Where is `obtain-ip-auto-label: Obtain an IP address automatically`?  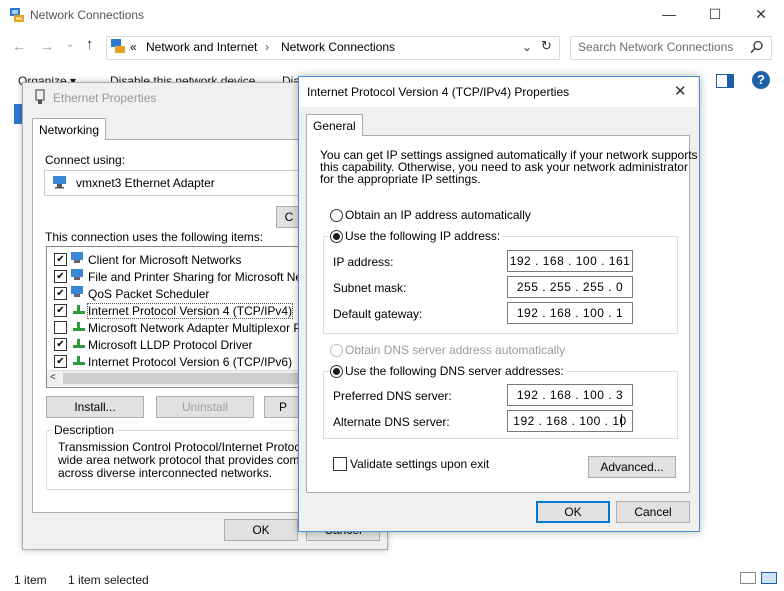 obtain-ip-auto-label: Obtain an IP address automatically is located at coordinates (438, 215).